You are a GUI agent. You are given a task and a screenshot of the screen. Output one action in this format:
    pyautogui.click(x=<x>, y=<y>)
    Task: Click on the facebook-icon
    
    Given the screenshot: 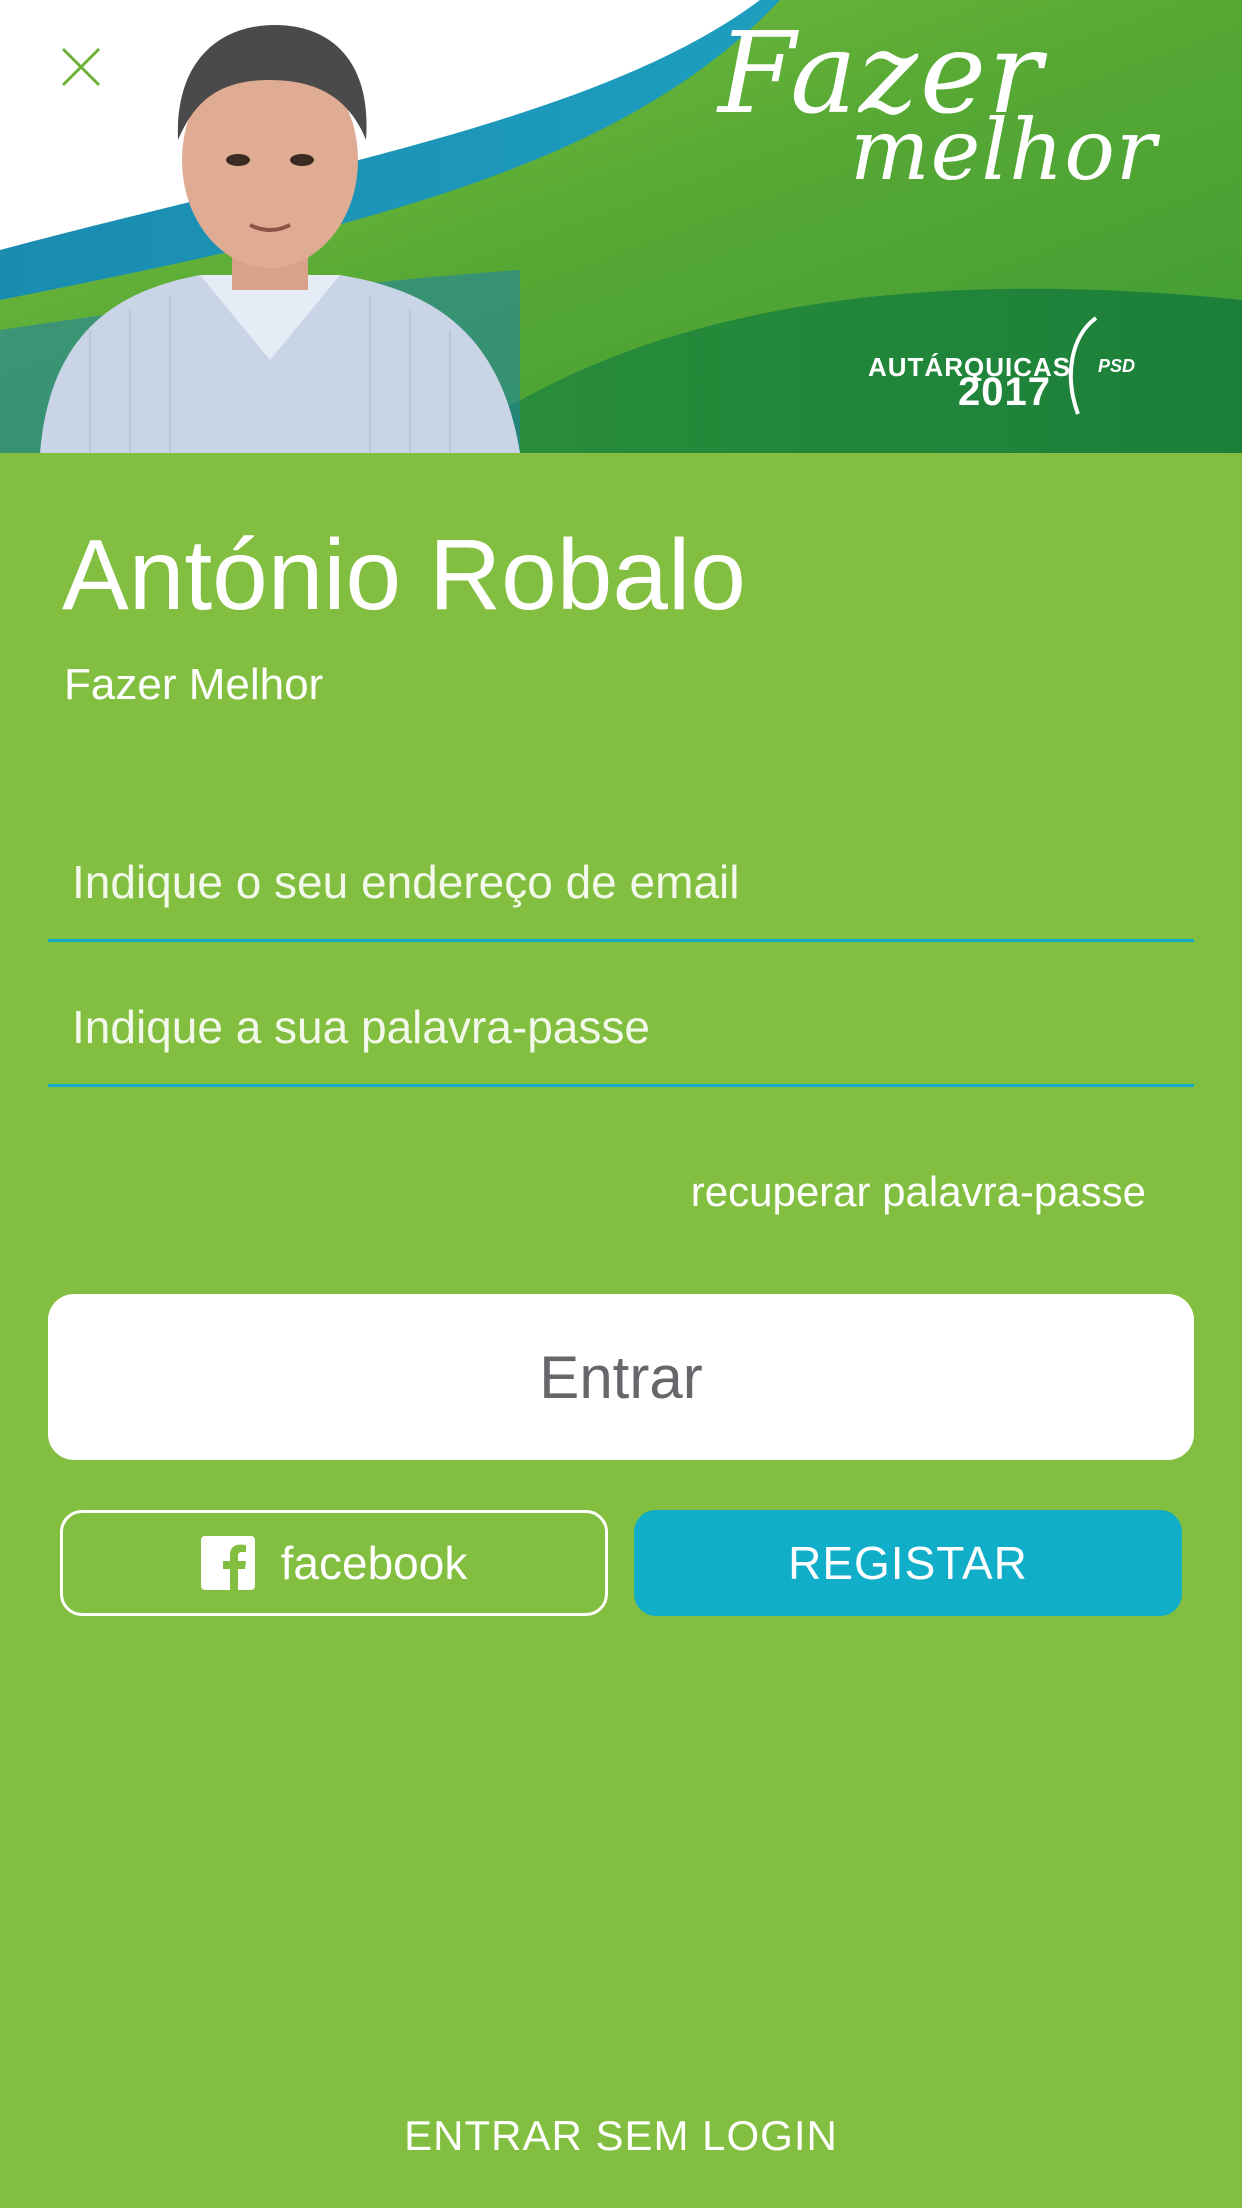 What is the action you would take?
    pyautogui.click(x=227, y=1563)
    